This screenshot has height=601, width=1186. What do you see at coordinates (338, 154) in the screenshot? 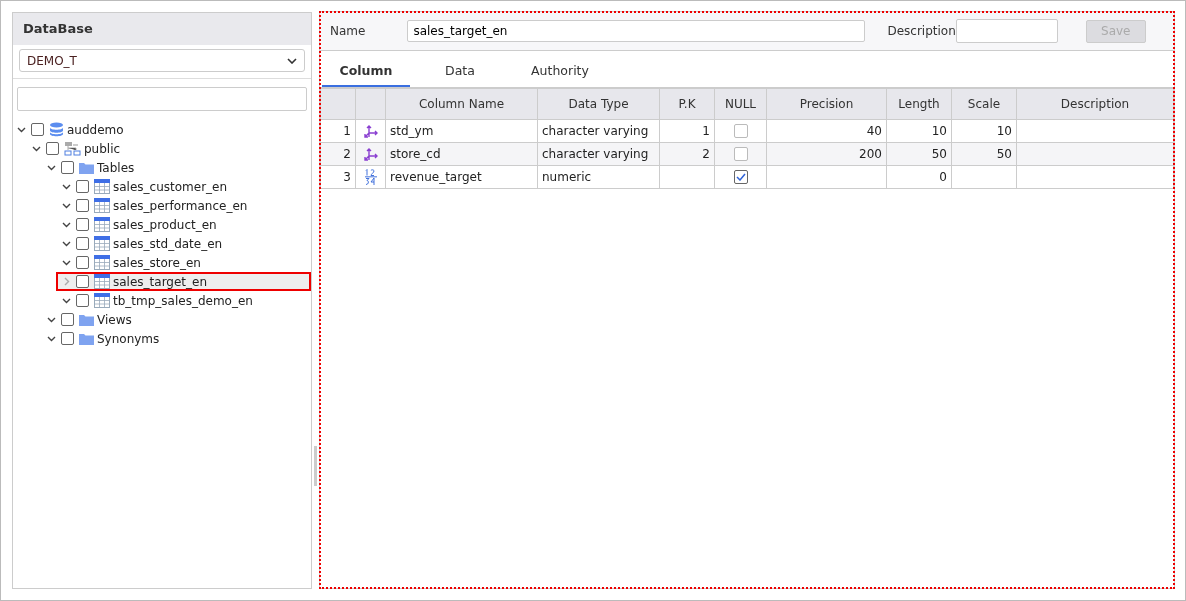
I see `row-number: 2` at bounding box center [338, 154].